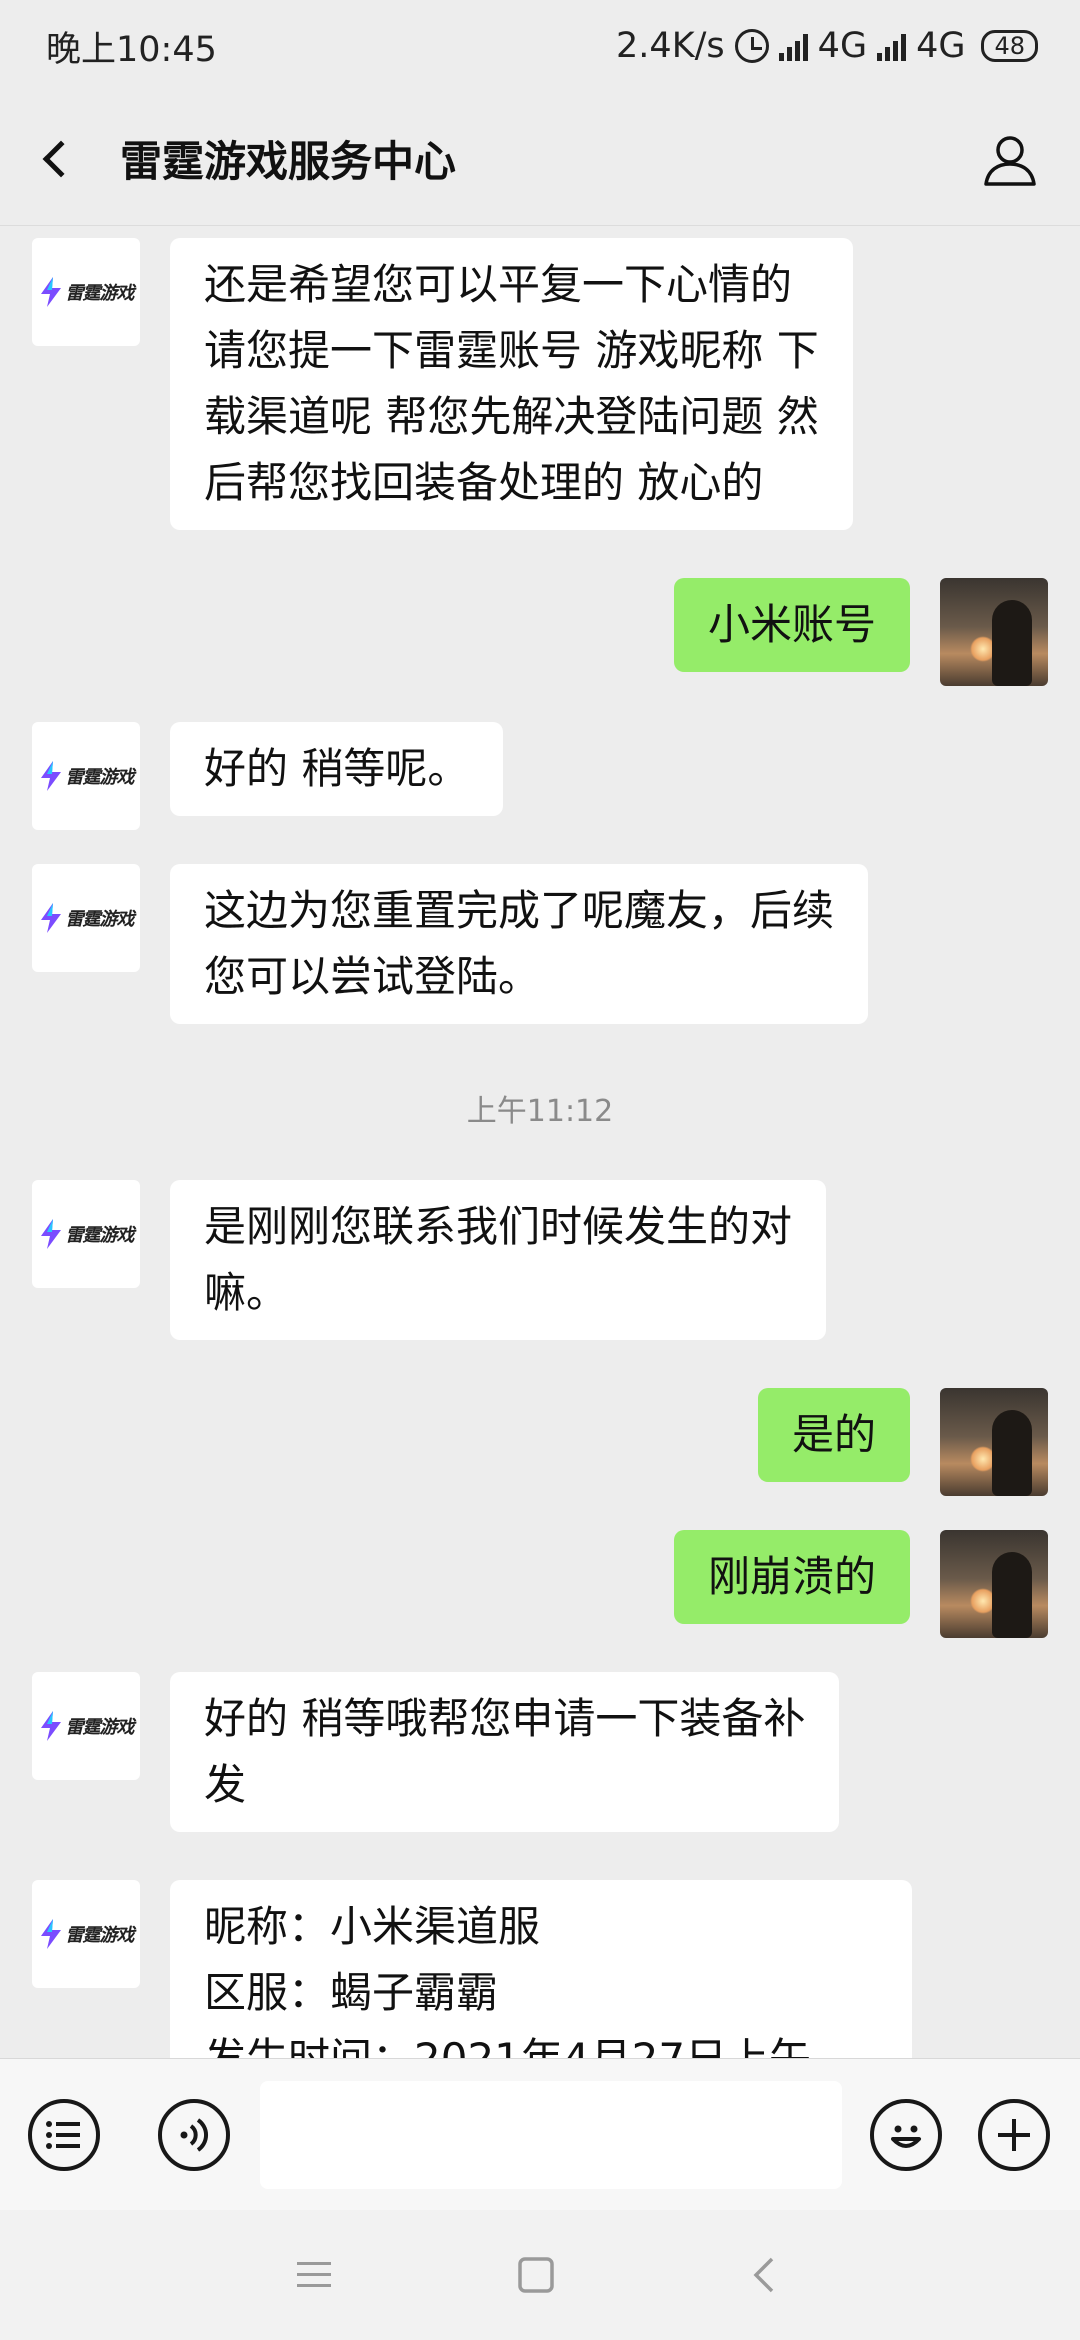 The image size is (1080, 2340). I want to click on plus-glyph, so click(1014, 2135).